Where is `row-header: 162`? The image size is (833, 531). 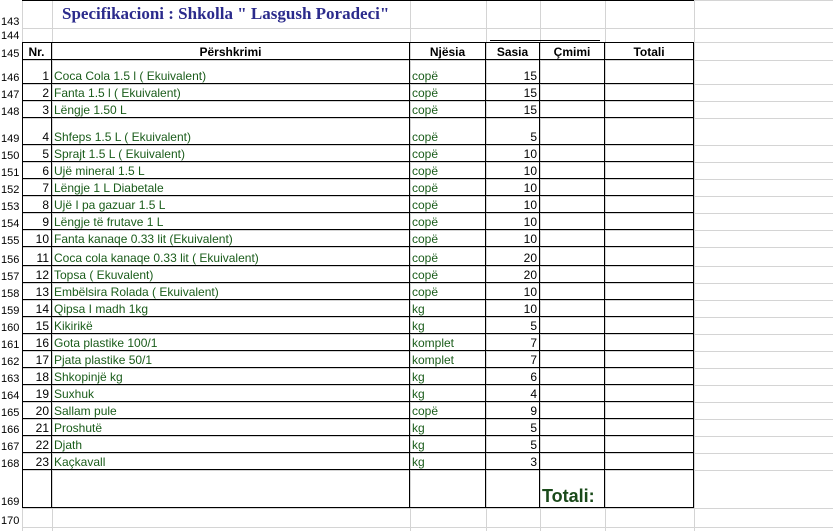
row-header: 162 is located at coordinates (11, 359).